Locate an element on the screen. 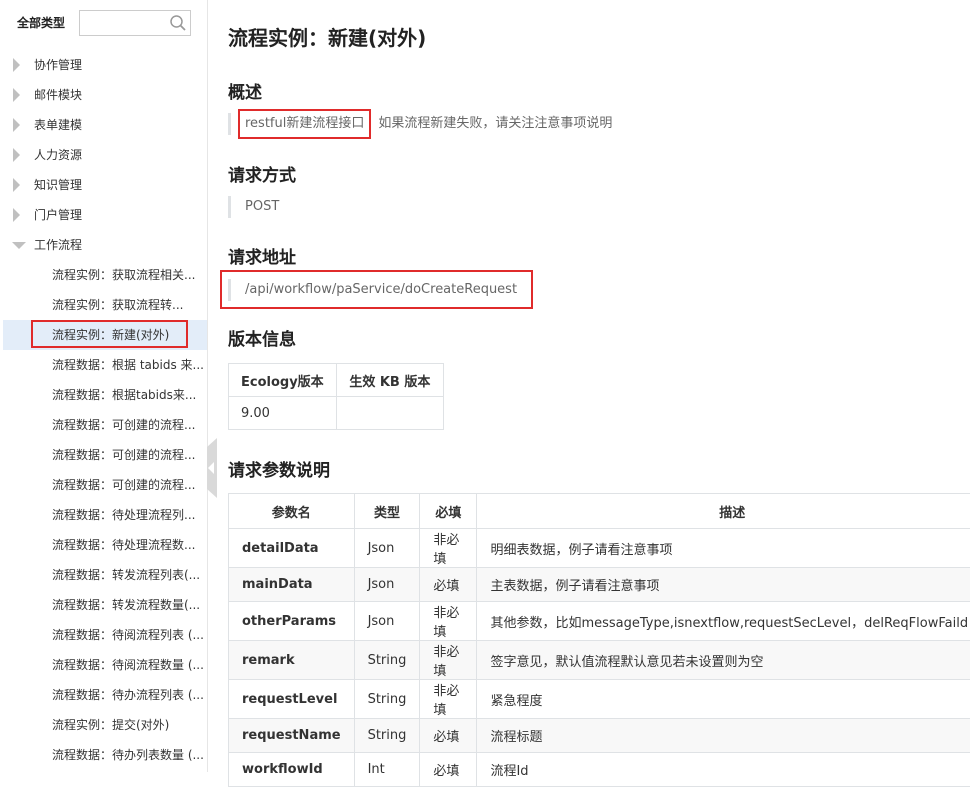 The height and width of the screenshot is (787, 970). param-description: 签字意见，默认值流程默认意见若未设置则为空 is located at coordinates (723, 660).